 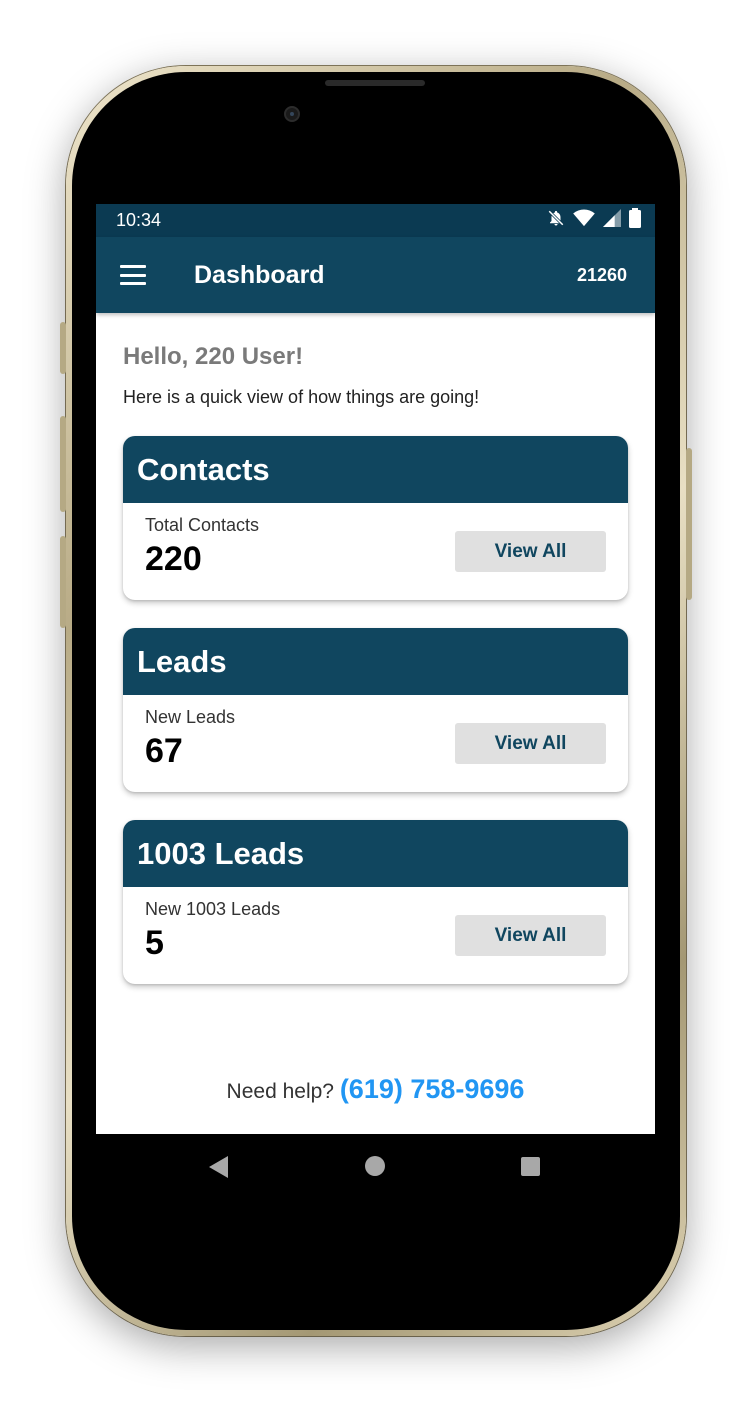 I want to click on help-footer: Need help? (619) 758-9696, so click(x=375, y=1089).